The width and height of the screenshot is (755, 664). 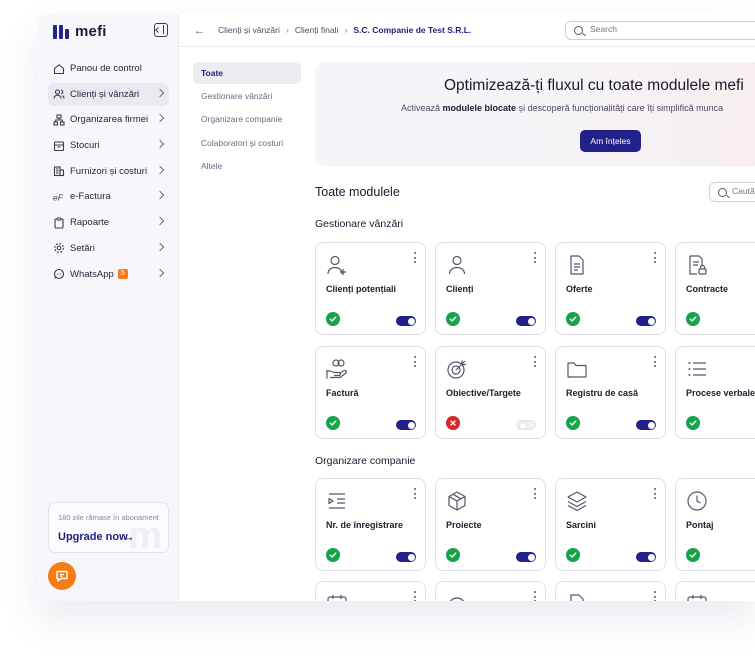 What do you see at coordinates (108, 248) in the screenshot?
I see `sidebar-item: Setări` at bounding box center [108, 248].